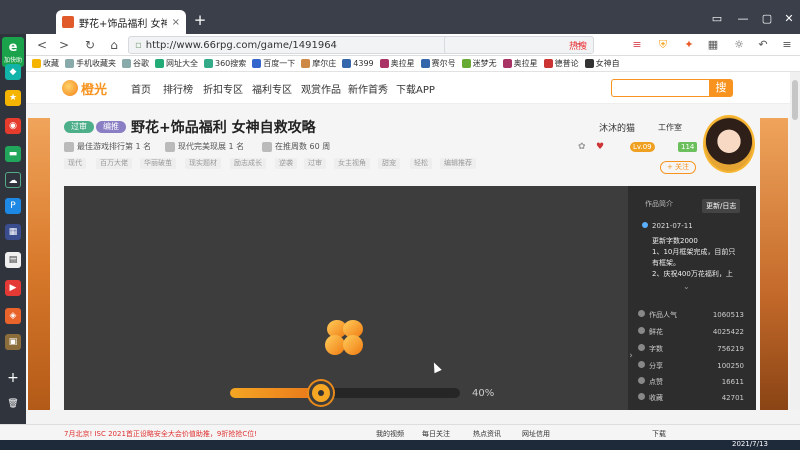 The height and width of the screenshot is (450, 800). I want to click on weibo-icon: ◉, so click(13, 126).